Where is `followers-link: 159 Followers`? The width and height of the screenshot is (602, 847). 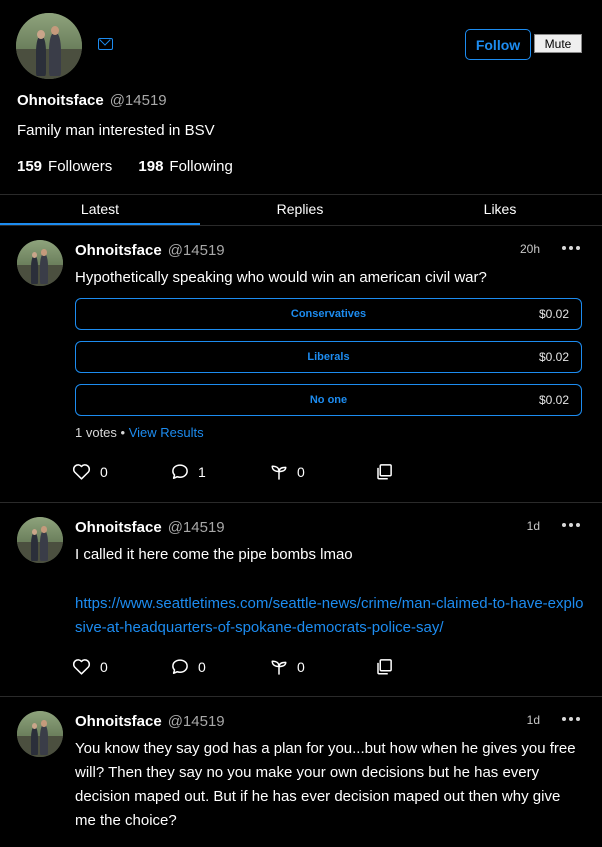
followers-link: 159 Followers is located at coordinates (64, 166).